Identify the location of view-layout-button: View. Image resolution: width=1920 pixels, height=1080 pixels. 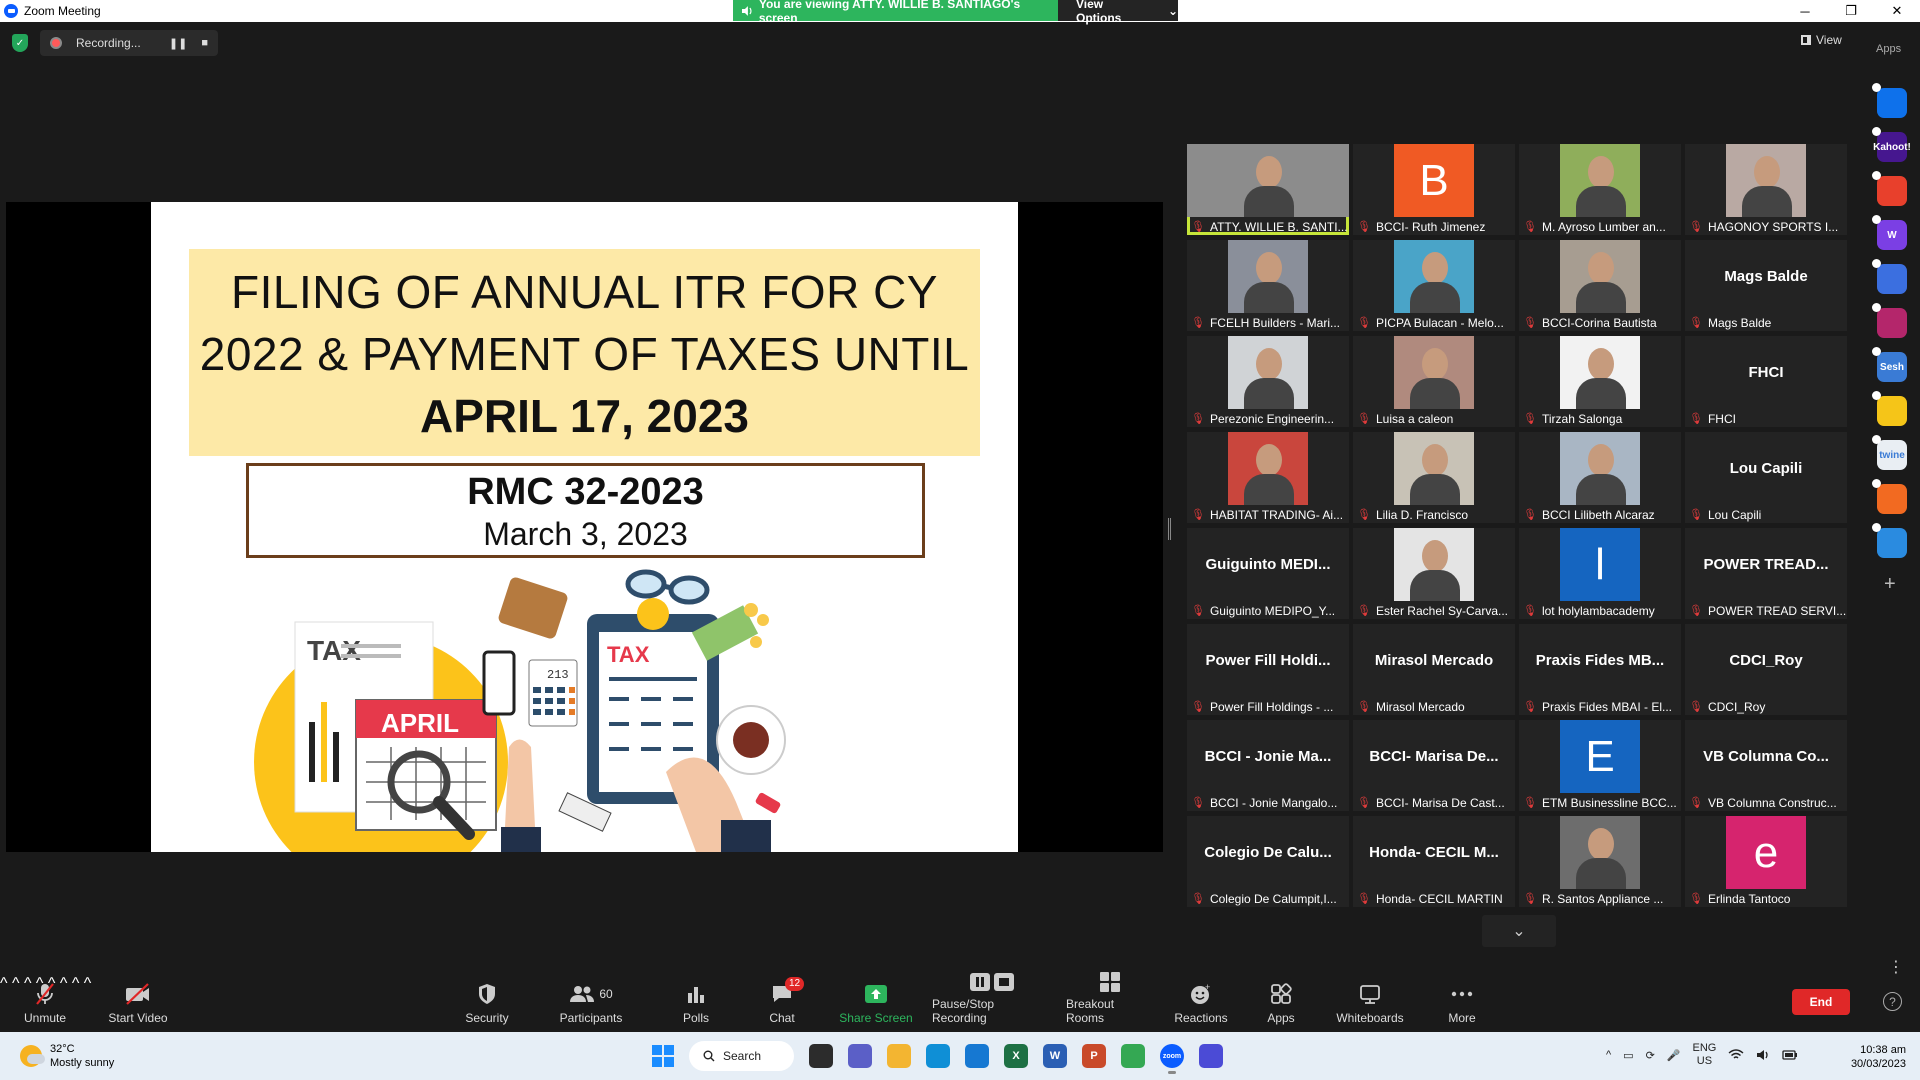
(1821, 40).